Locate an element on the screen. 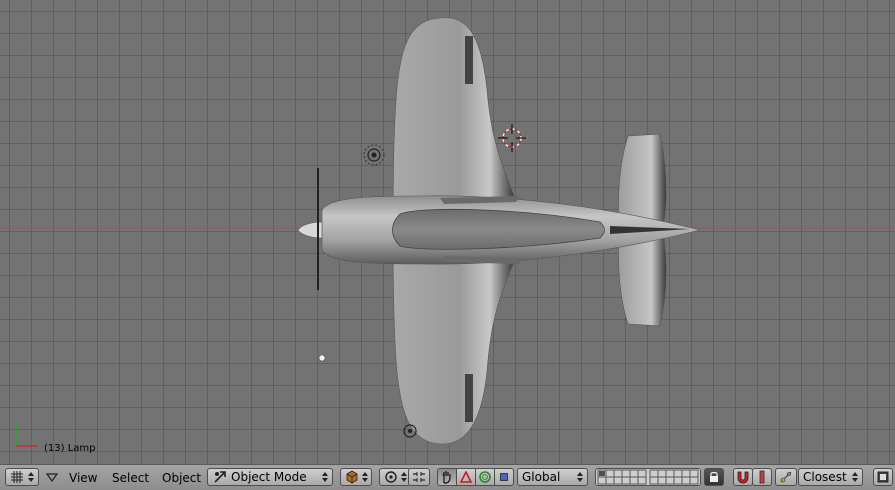 The width and height of the screenshot is (895, 490). lock-icon is located at coordinates (714, 476).